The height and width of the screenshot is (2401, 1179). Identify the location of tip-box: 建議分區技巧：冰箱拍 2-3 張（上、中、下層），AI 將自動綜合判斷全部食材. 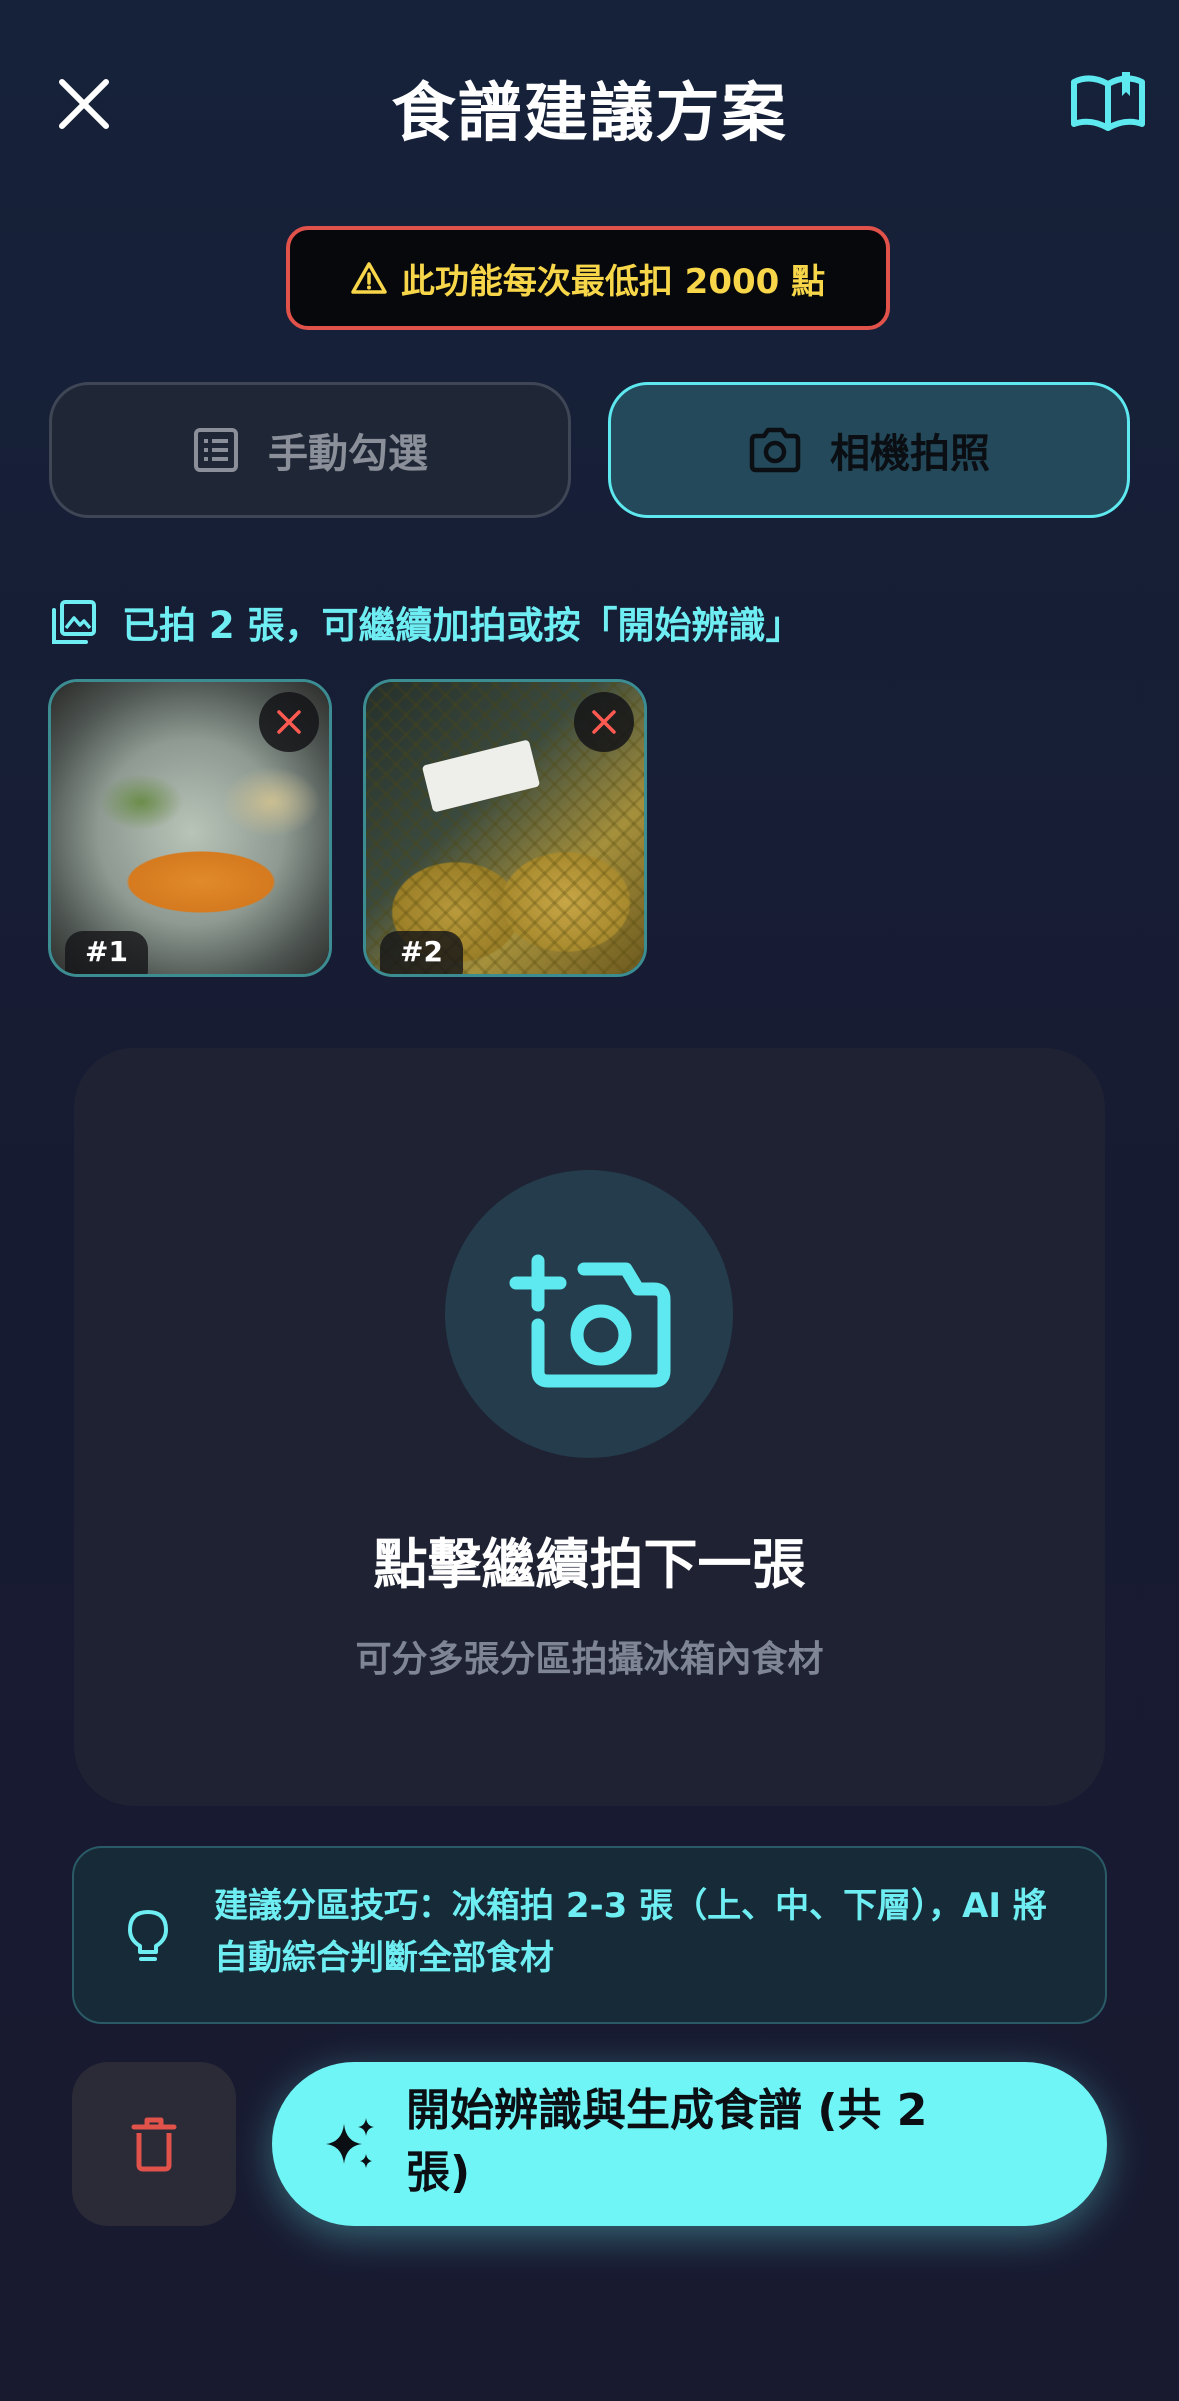
(589, 1935).